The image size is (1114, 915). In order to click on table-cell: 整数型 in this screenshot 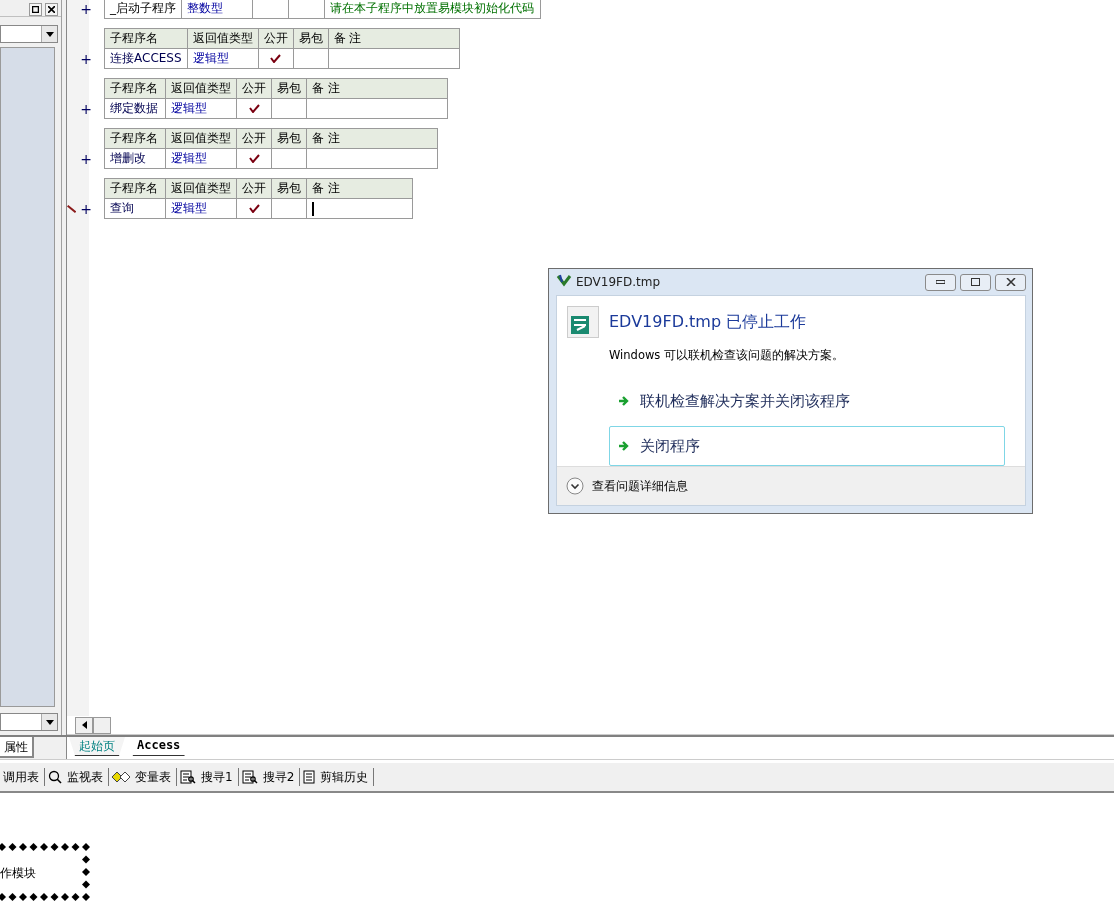, I will do `click(217, 9)`.